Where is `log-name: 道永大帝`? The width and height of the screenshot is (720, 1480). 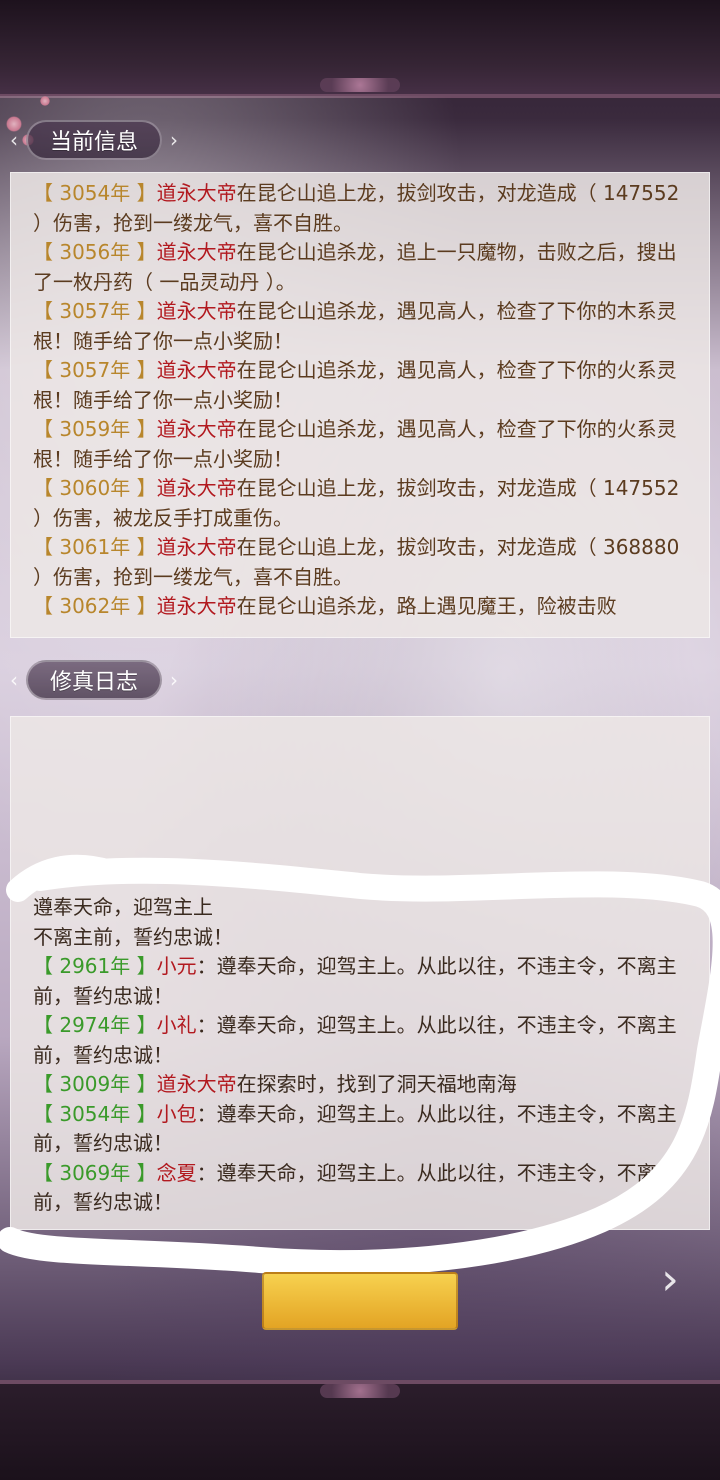
log-name: 道永大帝 is located at coordinates (196, 1084).